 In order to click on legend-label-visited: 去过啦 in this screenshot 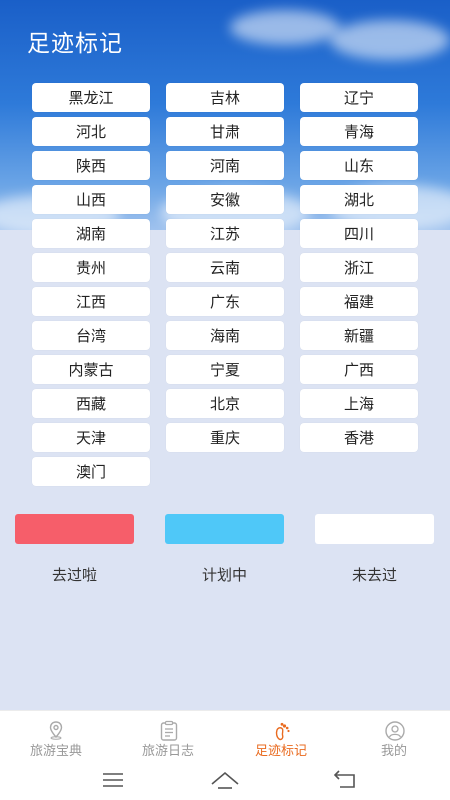, I will do `click(74, 575)`.